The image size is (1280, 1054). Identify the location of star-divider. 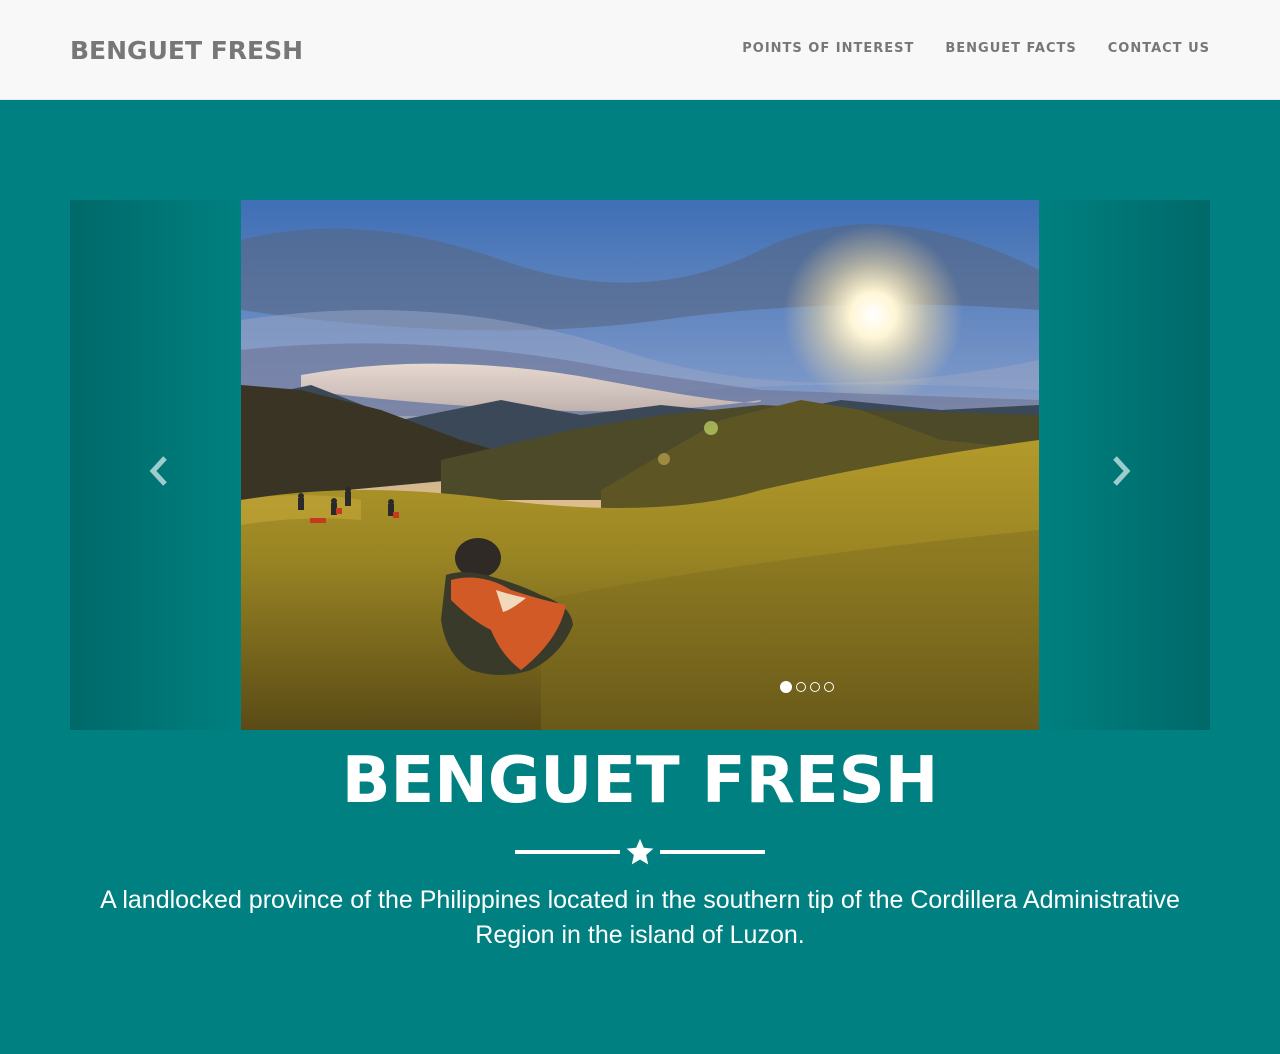
(640, 852).